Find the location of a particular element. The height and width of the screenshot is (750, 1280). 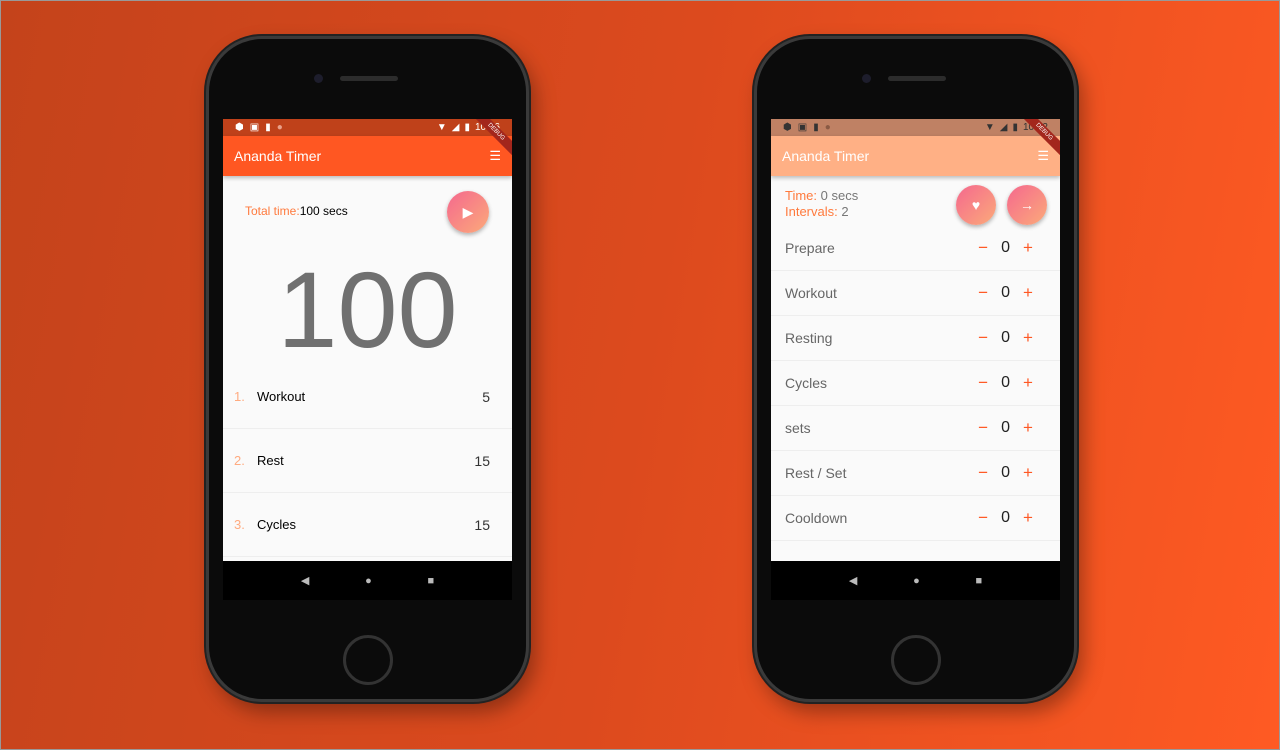

item-label: Cycles is located at coordinates (277, 524).